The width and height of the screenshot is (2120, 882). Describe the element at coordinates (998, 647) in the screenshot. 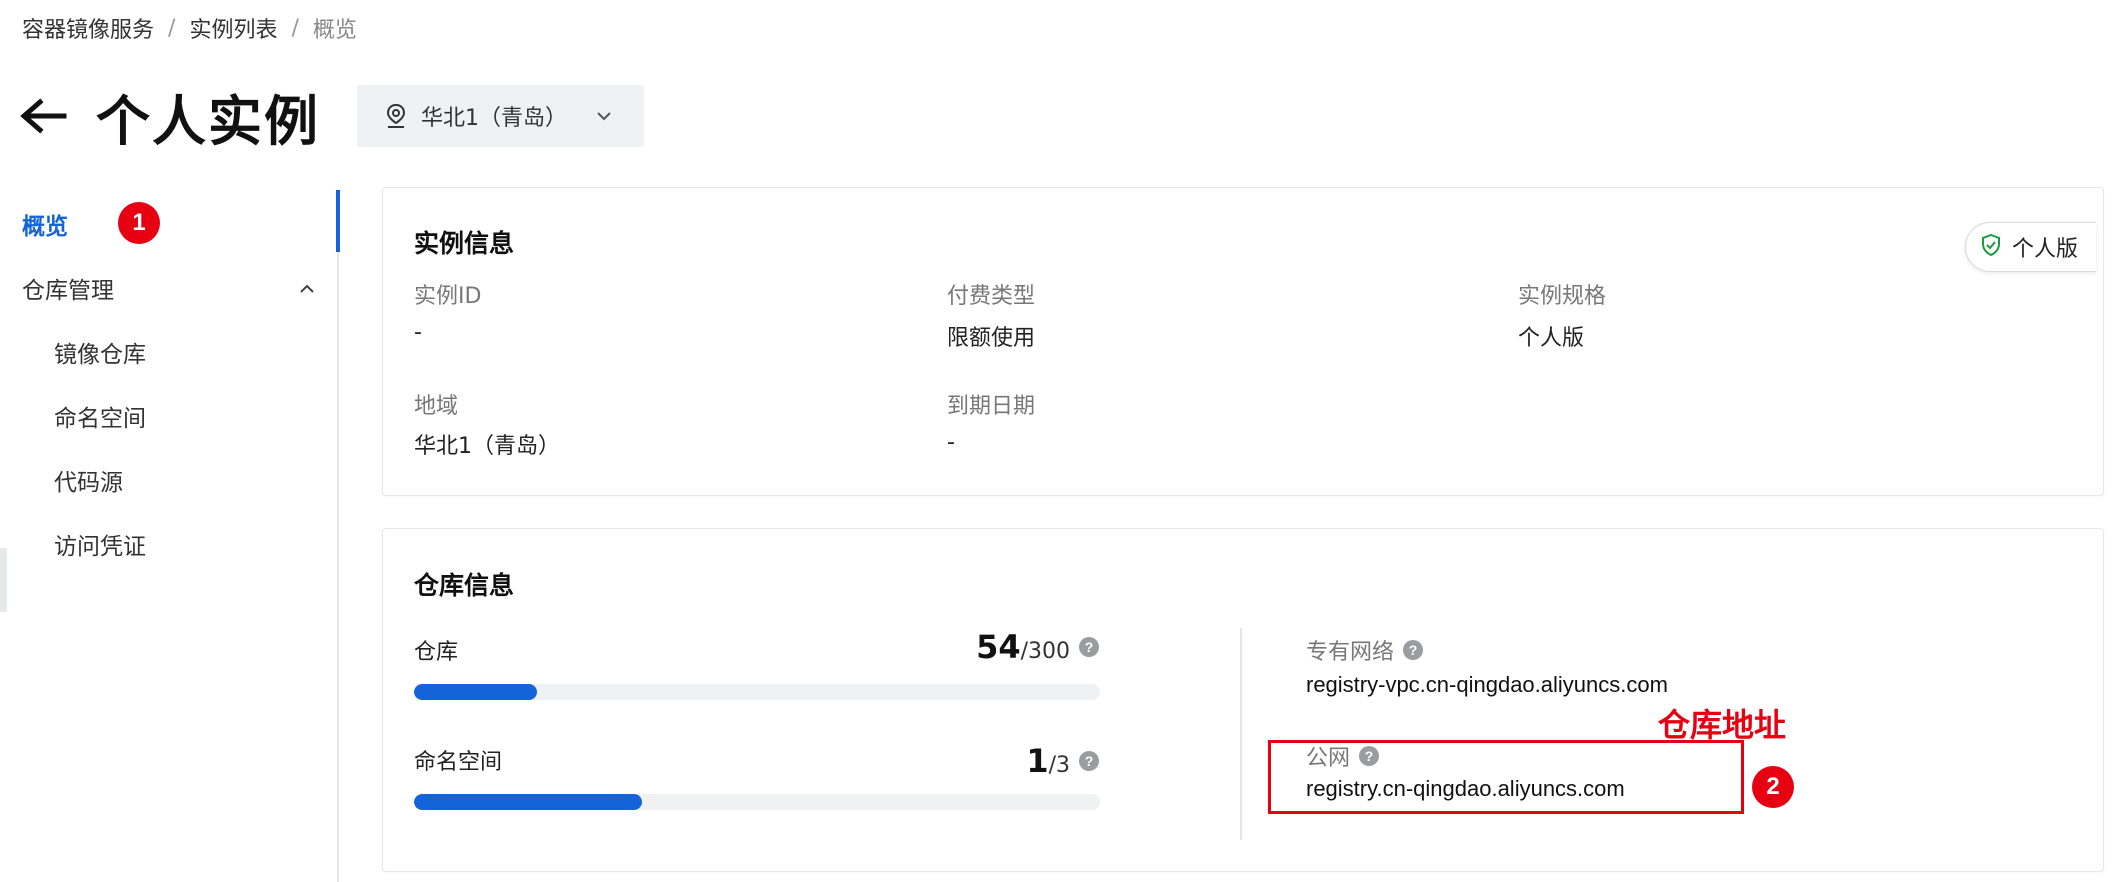

I see `repo-count-used: 54` at that location.